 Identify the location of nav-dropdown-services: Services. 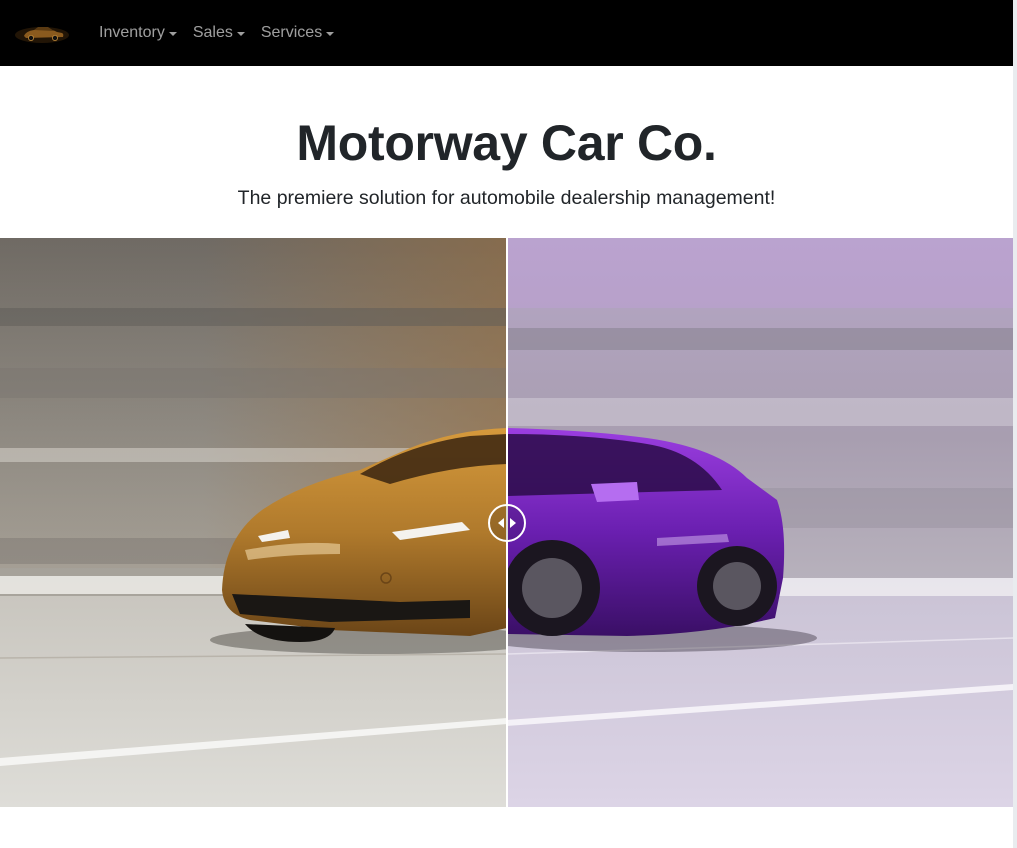
(297, 33).